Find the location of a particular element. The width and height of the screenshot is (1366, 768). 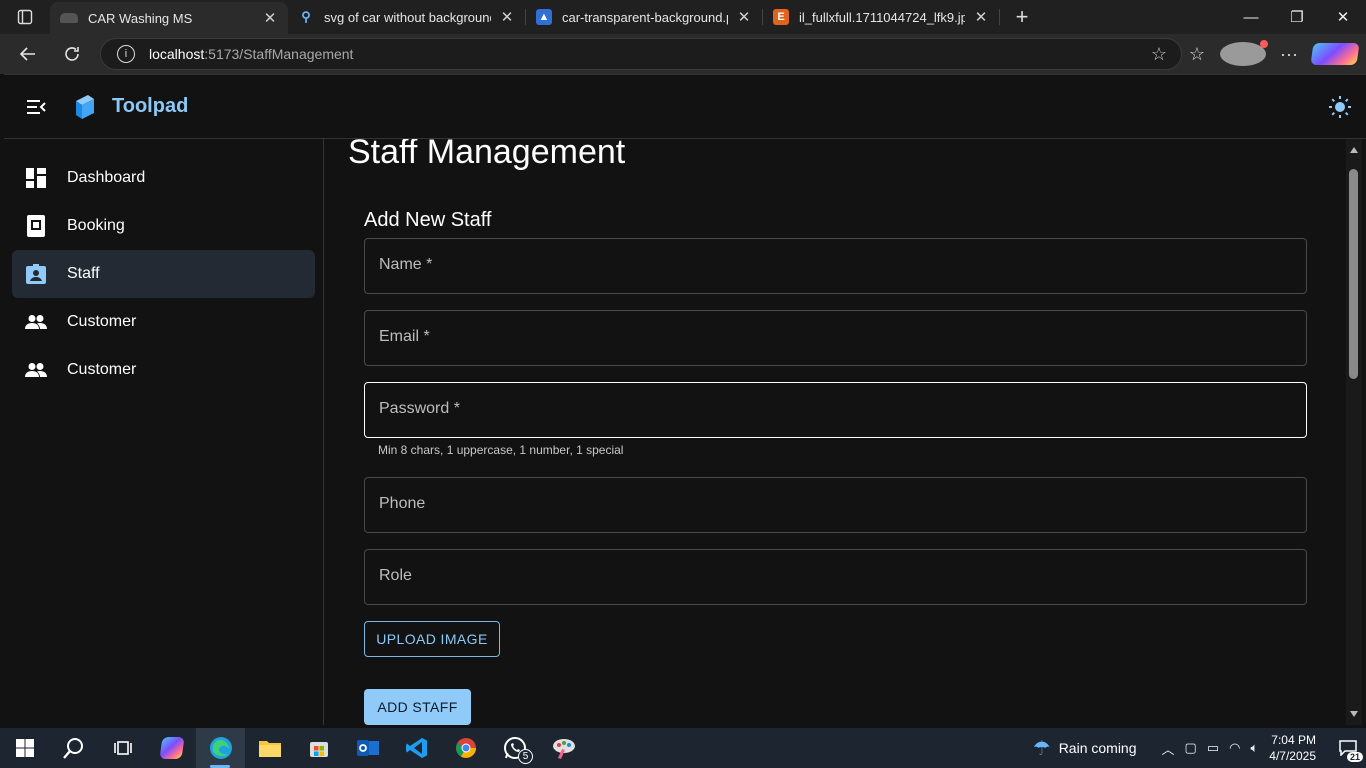

tab-title: CAR Washing MS is located at coordinates (140, 18).